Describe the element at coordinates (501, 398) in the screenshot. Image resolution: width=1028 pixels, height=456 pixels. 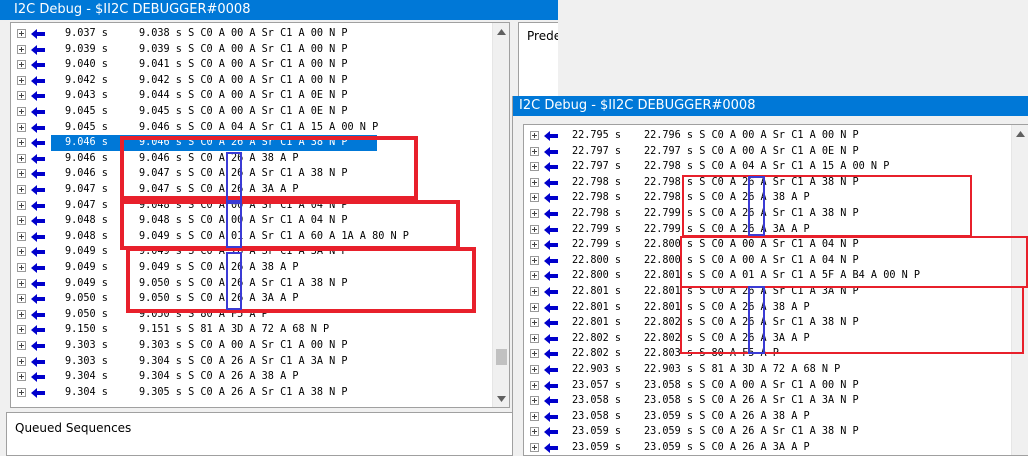
I see `scroll-down-icon` at that location.